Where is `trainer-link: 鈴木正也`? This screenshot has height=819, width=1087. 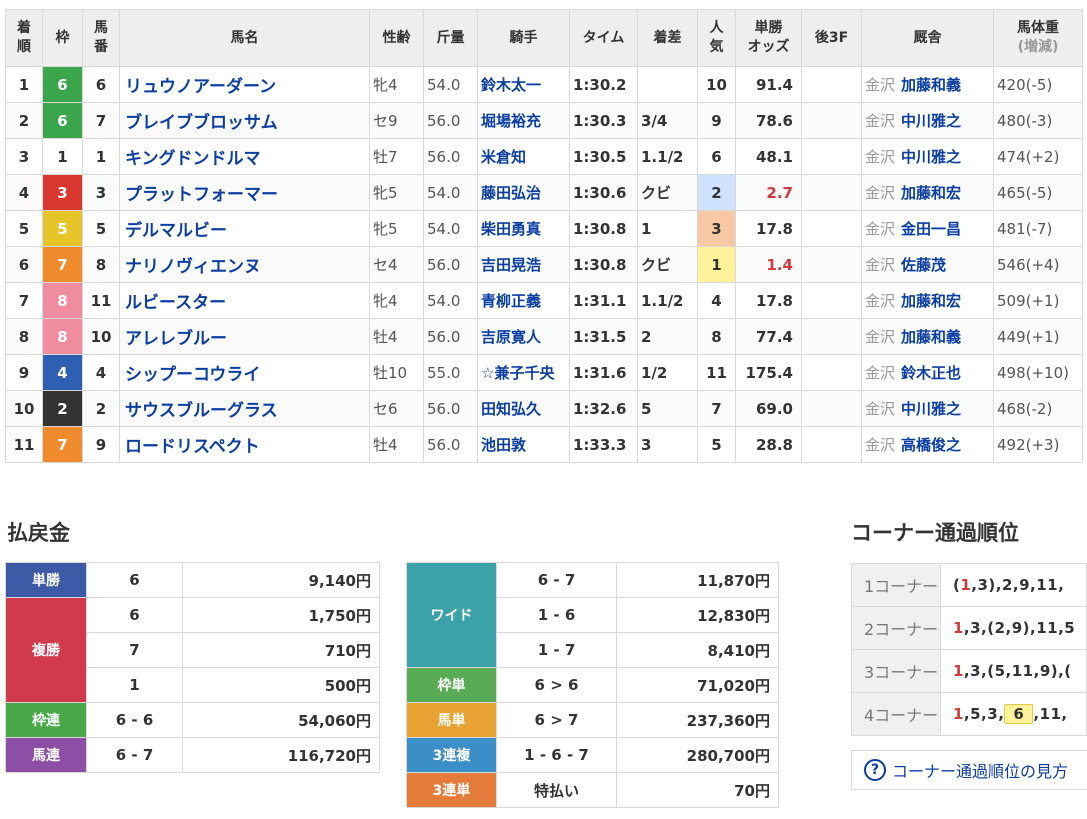
trainer-link: 鈴木正也 is located at coordinates (931, 373).